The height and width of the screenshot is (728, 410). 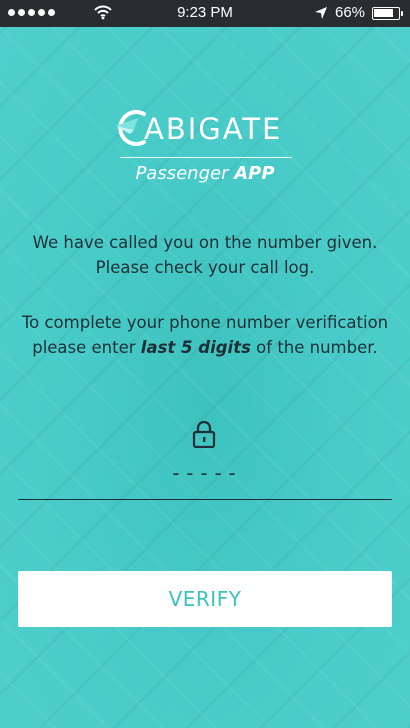 What do you see at coordinates (314, 347) in the screenshot?
I see `instruction-tail: of the number.` at bounding box center [314, 347].